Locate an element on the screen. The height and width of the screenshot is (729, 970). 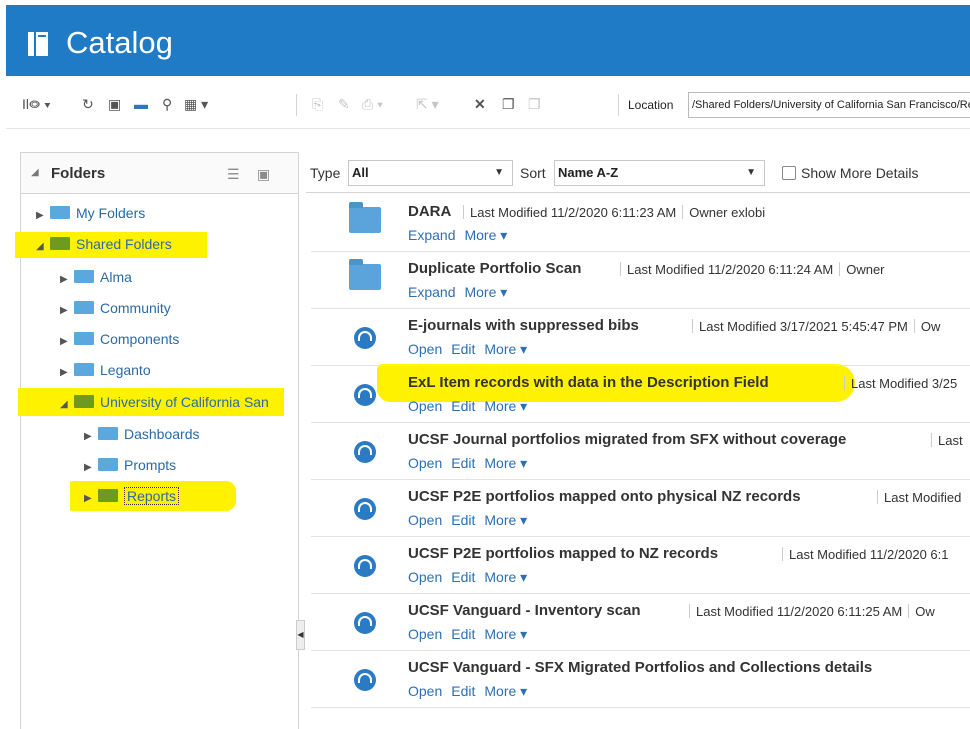
toolbar-separator is located at coordinates (296, 105).